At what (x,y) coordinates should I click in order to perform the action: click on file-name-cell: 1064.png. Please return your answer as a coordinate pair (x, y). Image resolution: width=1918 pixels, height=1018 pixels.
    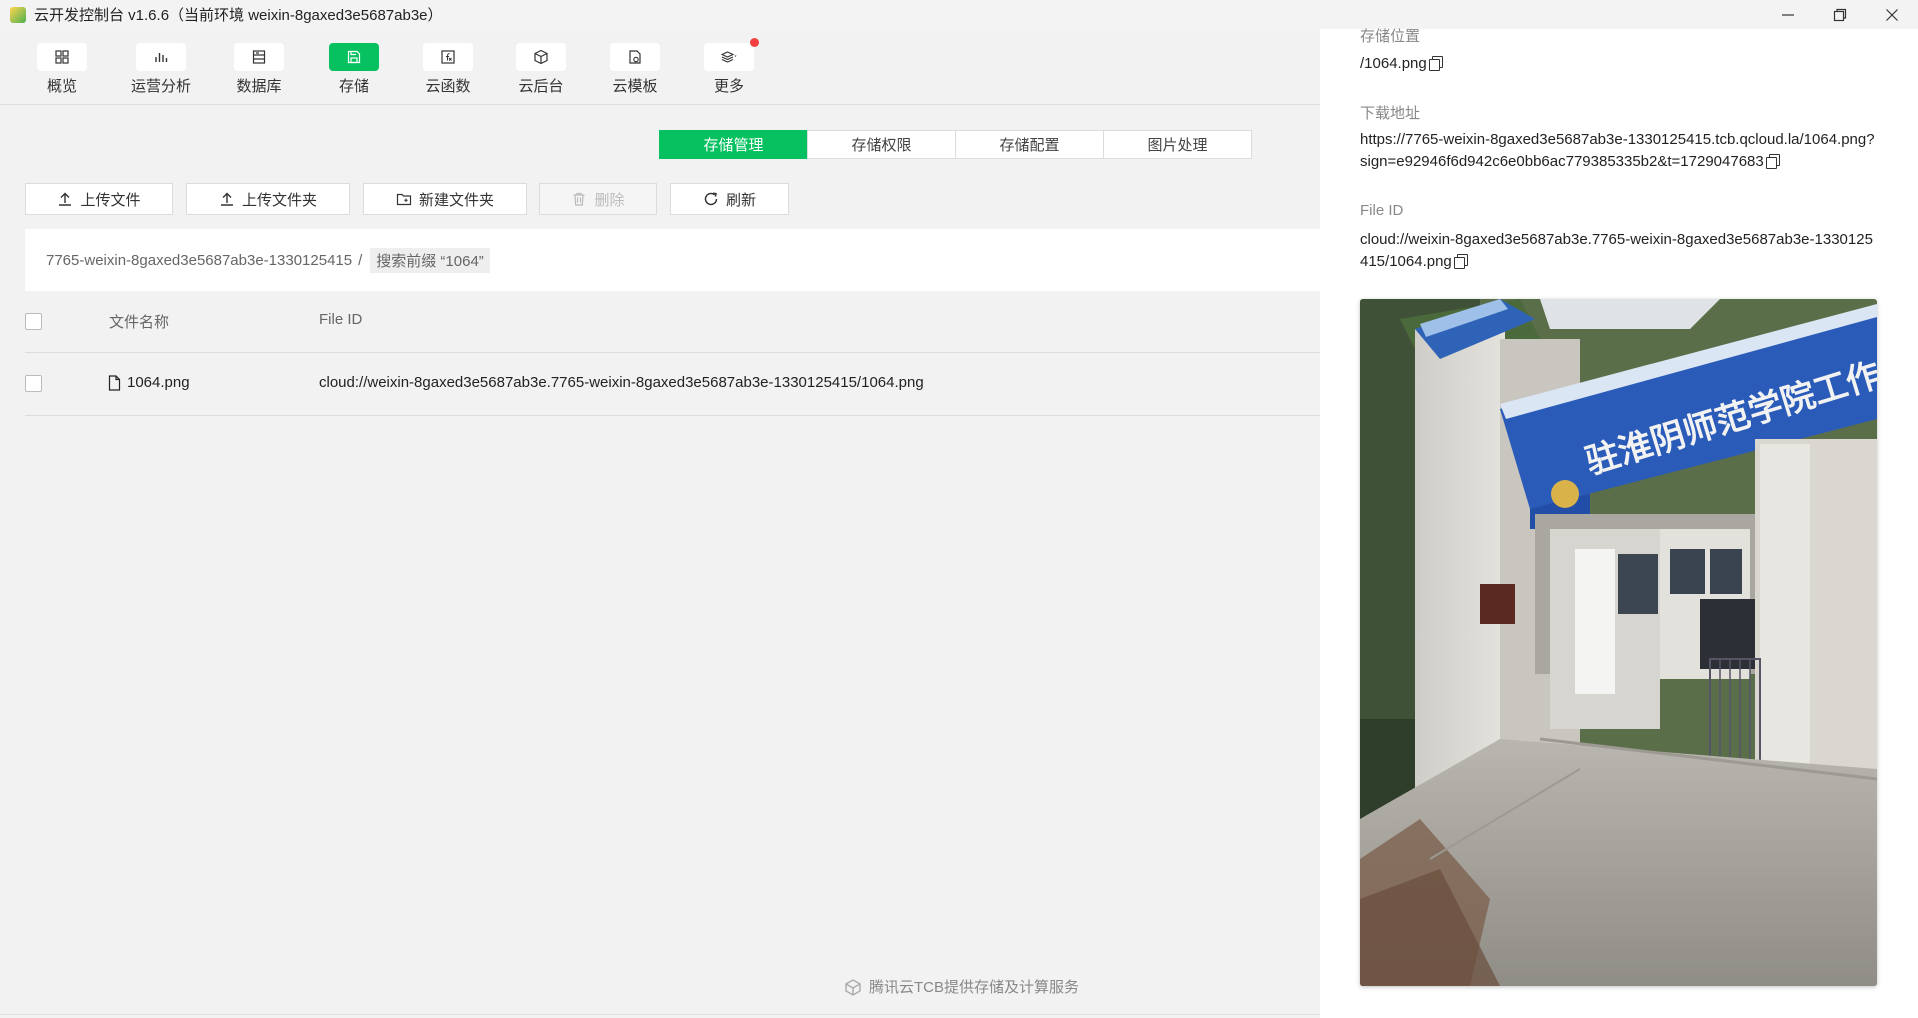
    Looking at the image, I should click on (148, 382).